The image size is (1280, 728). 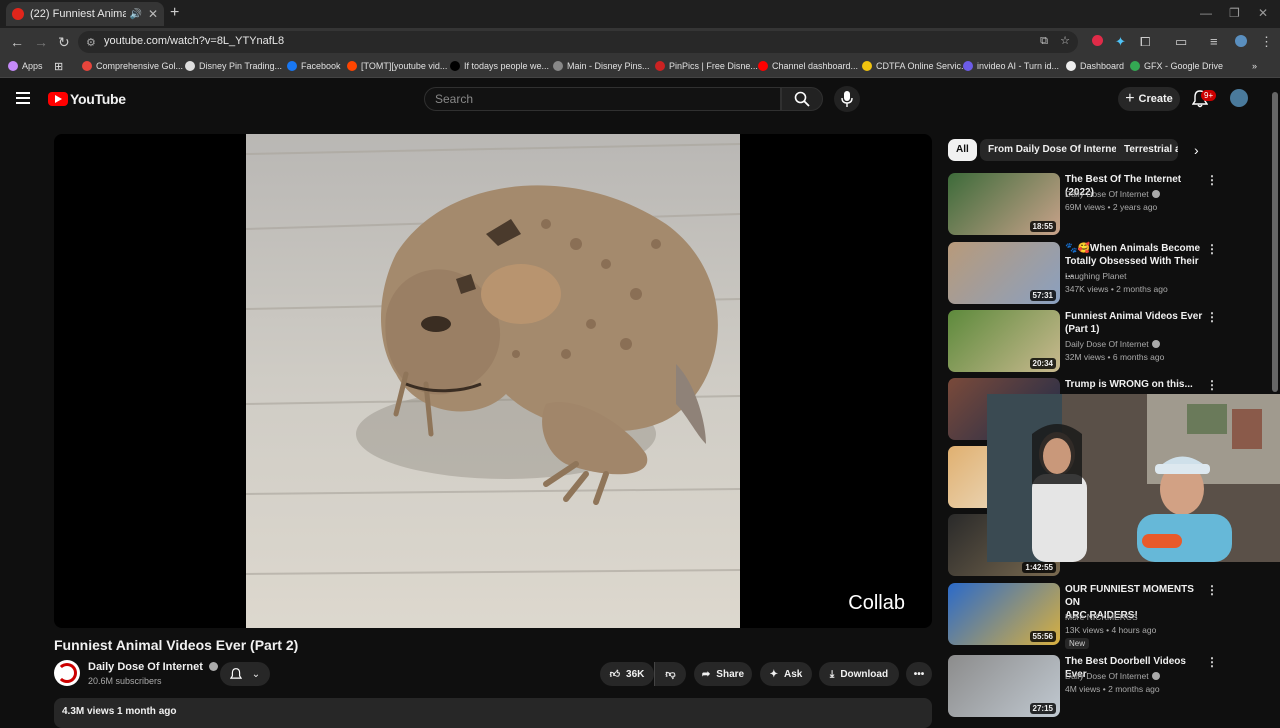 I want to click on share-button: ➦ Share, so click(x=723, y=674).